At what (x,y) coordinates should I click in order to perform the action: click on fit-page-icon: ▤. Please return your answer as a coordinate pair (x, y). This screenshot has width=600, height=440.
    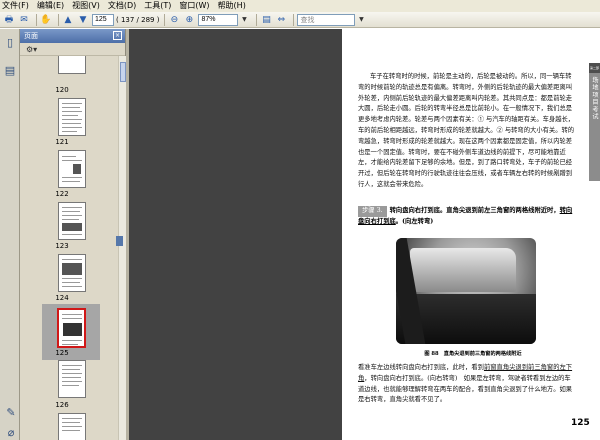
    Looking at the image, I should click on (266, 20).